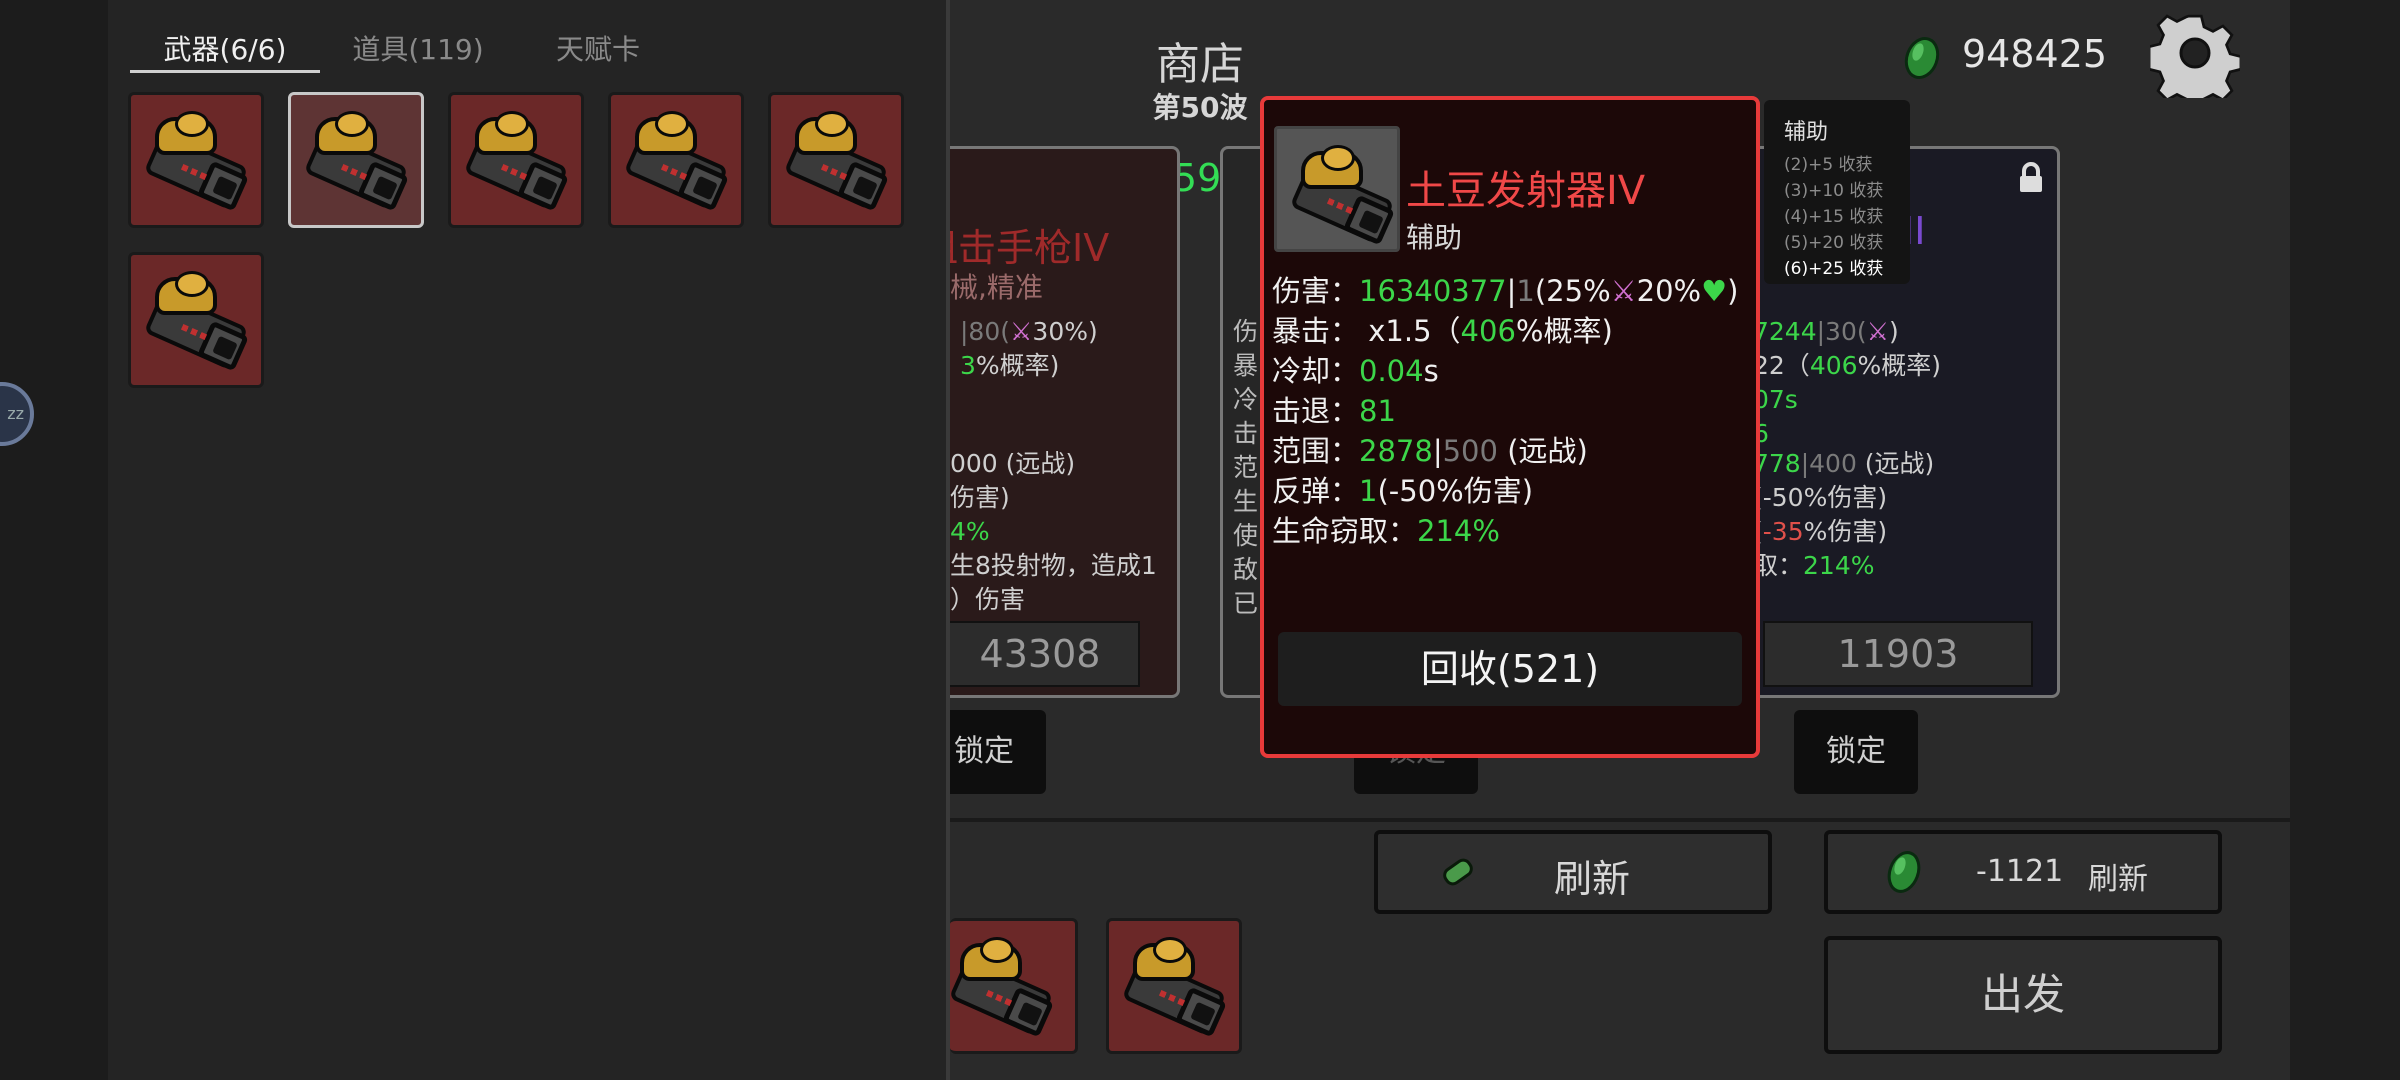 The height and width of the screenshot is (1080, 2400). Describe the element at coordinates (2035, 54) in the screenshot. I see `material-count: 948425` at that location.